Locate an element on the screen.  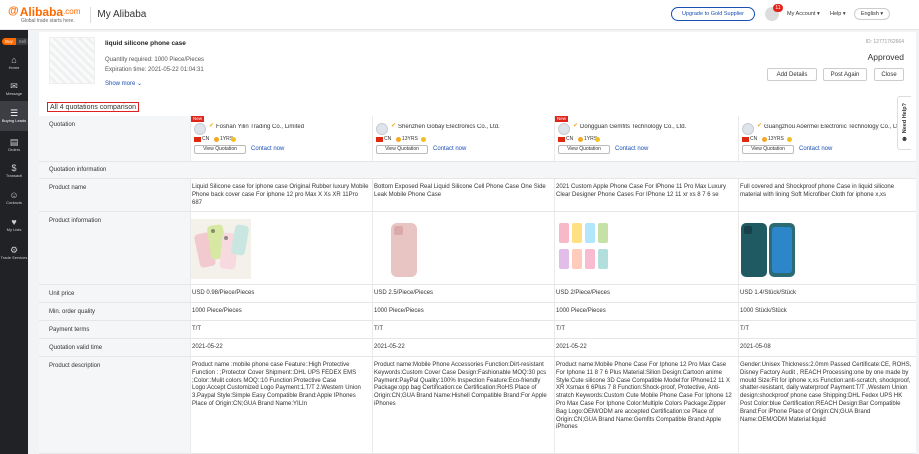
row-label: Min. order quality is located at coordinates (114, 311).